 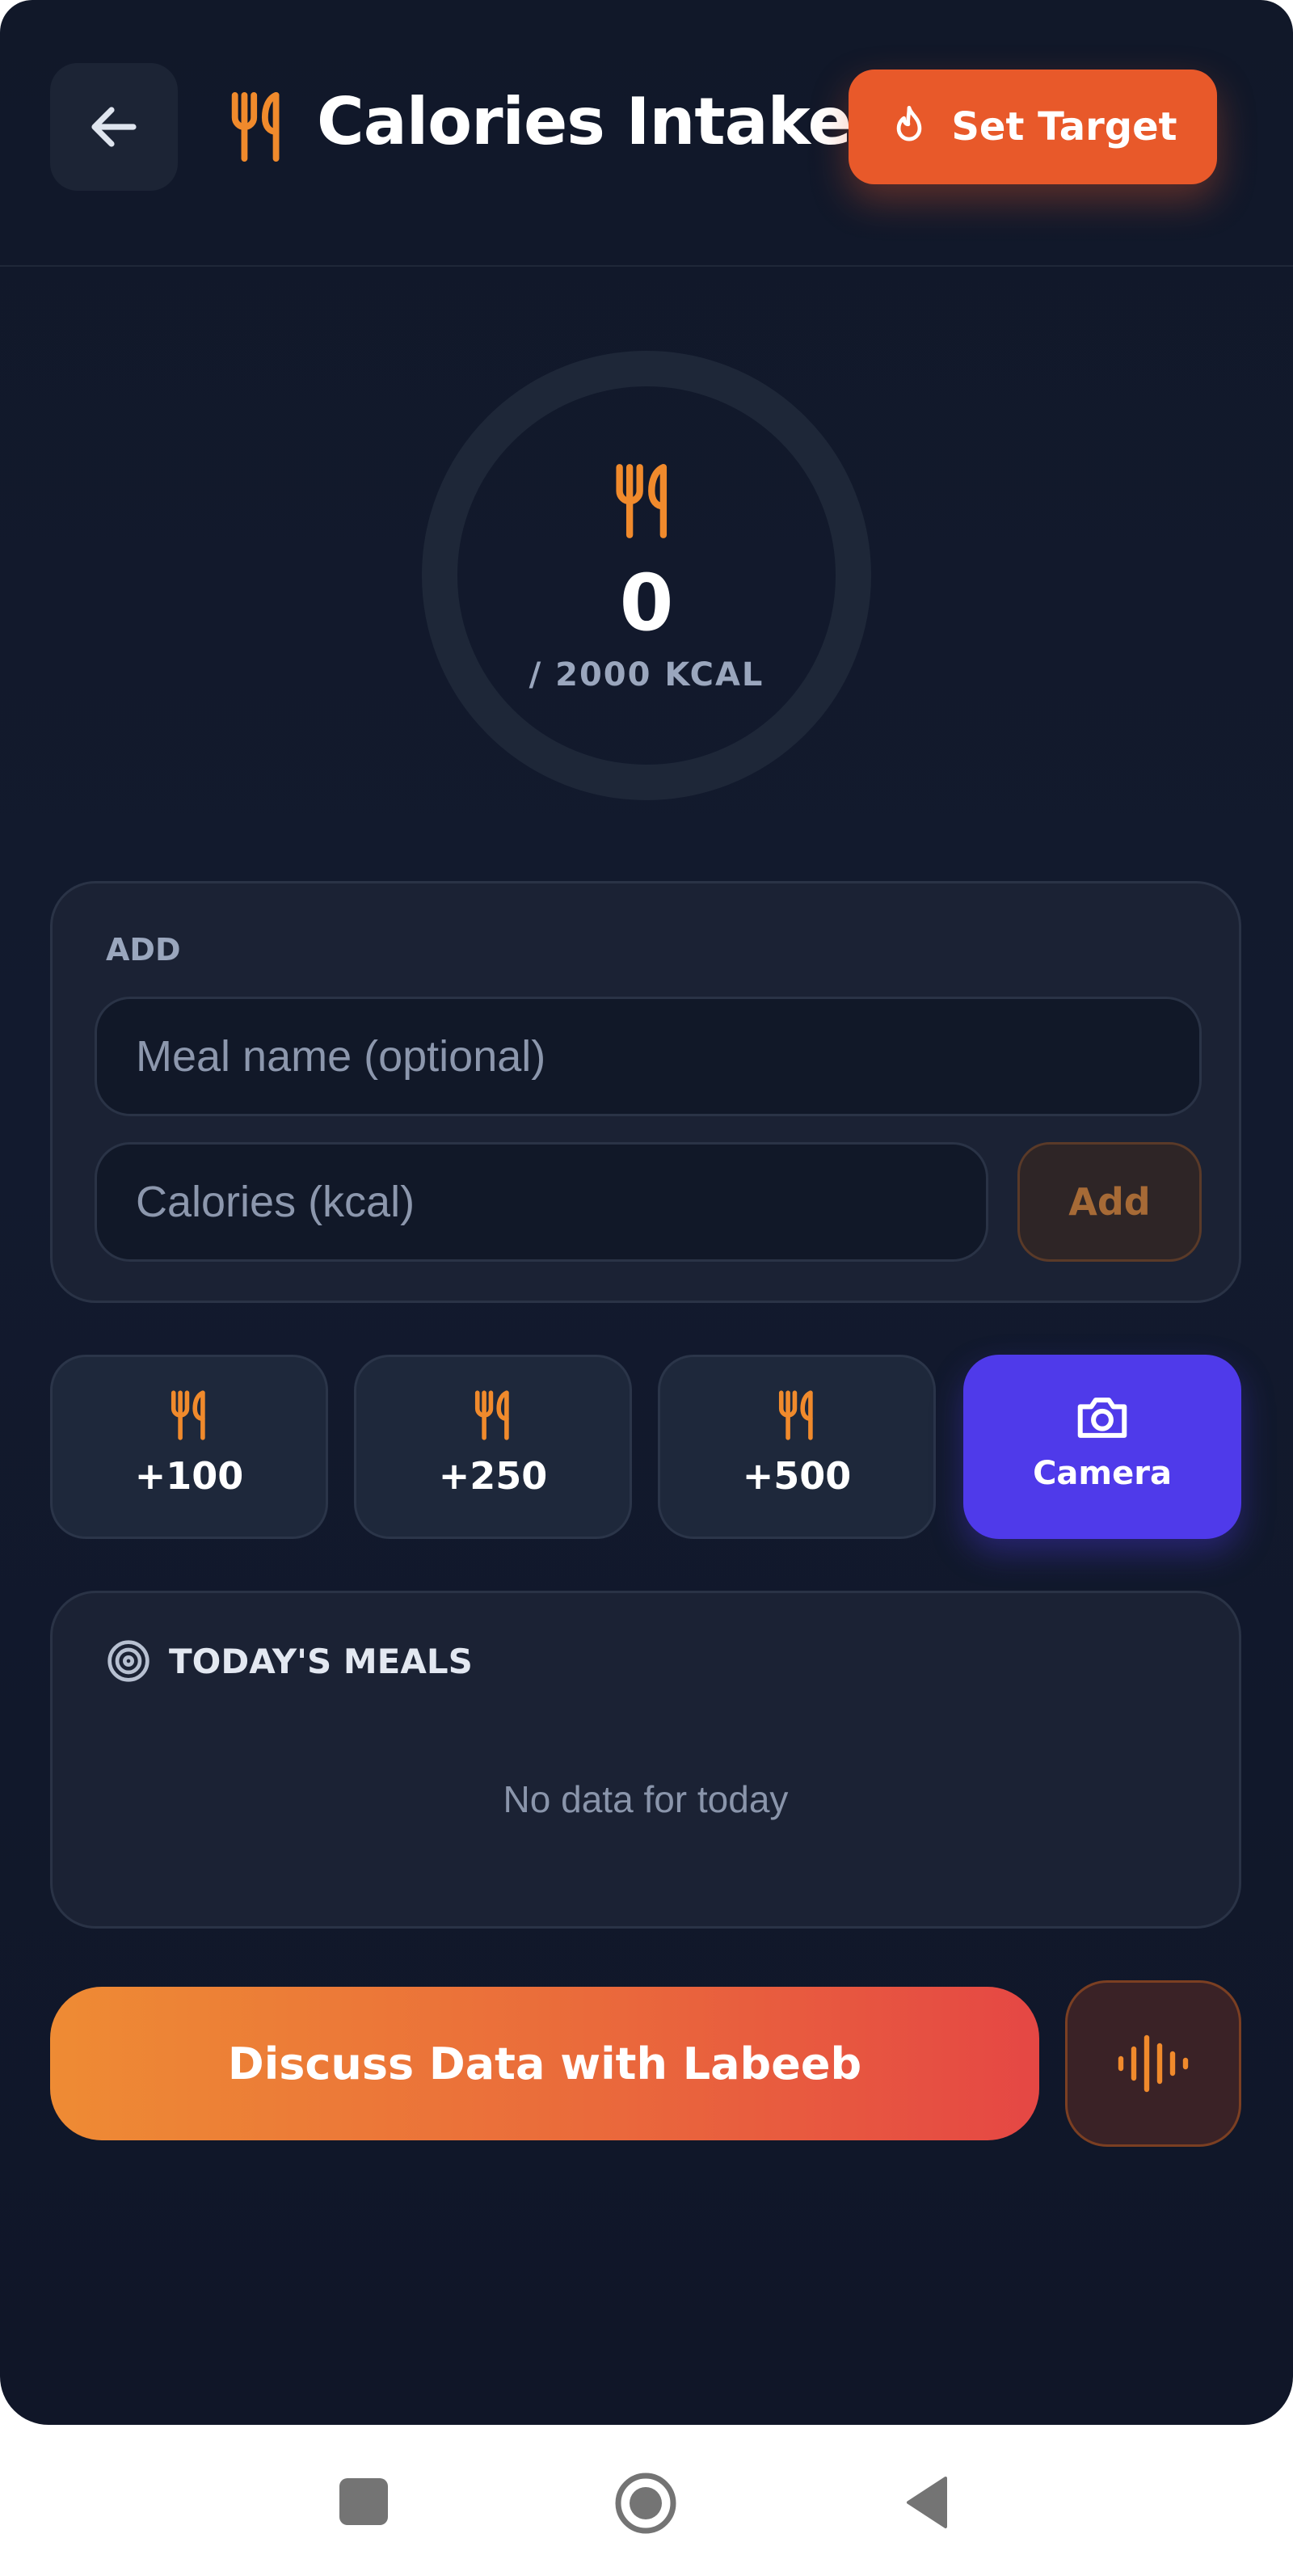 I want to click on calorie-progress-ring: 0 / 2000 KCAL, so click(x=646, y=575).